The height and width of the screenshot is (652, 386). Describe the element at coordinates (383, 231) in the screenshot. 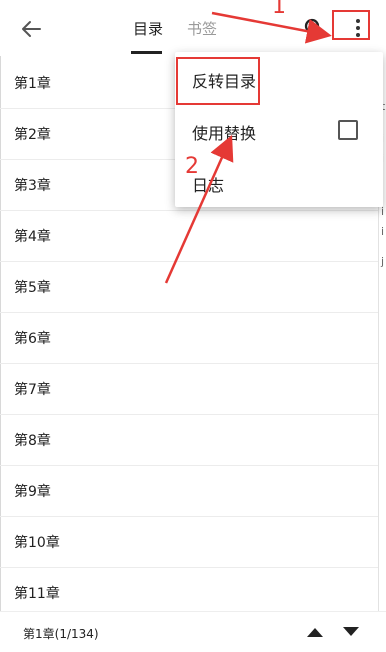

I see `edge-glyph: i` at that location.